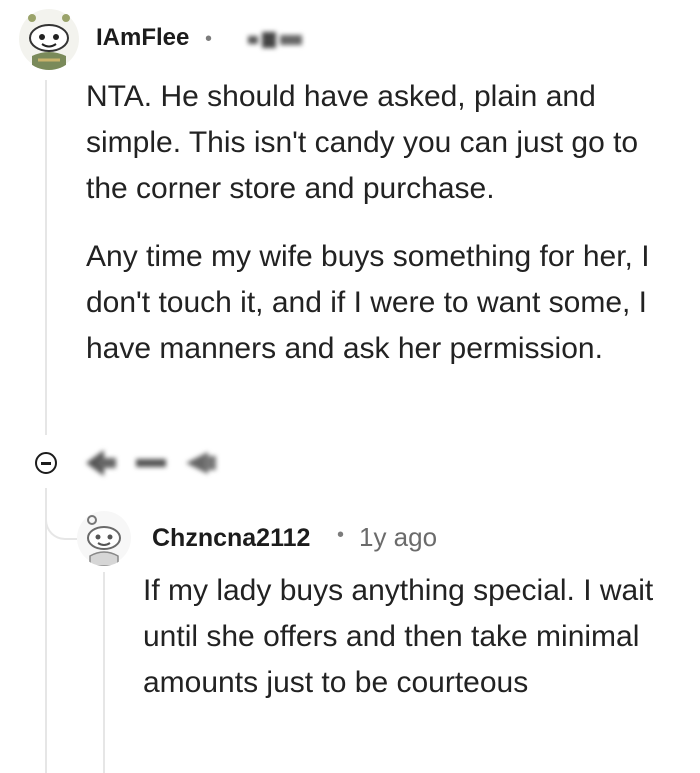 The image size is (700, 773). Describe the element at coordinates (158, 463) in the screenshot. I see `blurred-vote-actions` at that location.